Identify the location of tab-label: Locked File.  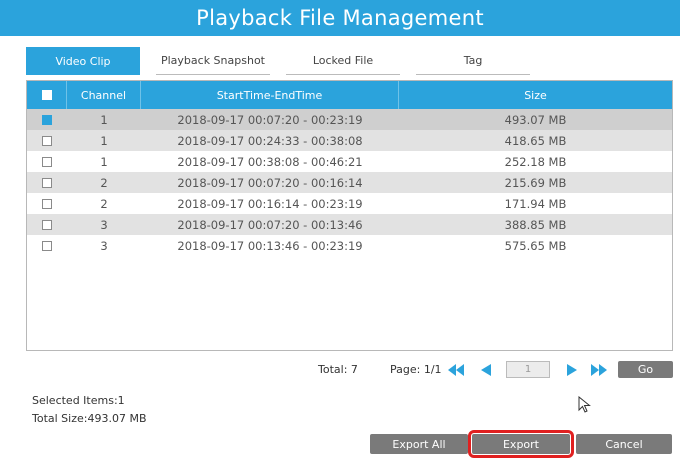
(343, 60).